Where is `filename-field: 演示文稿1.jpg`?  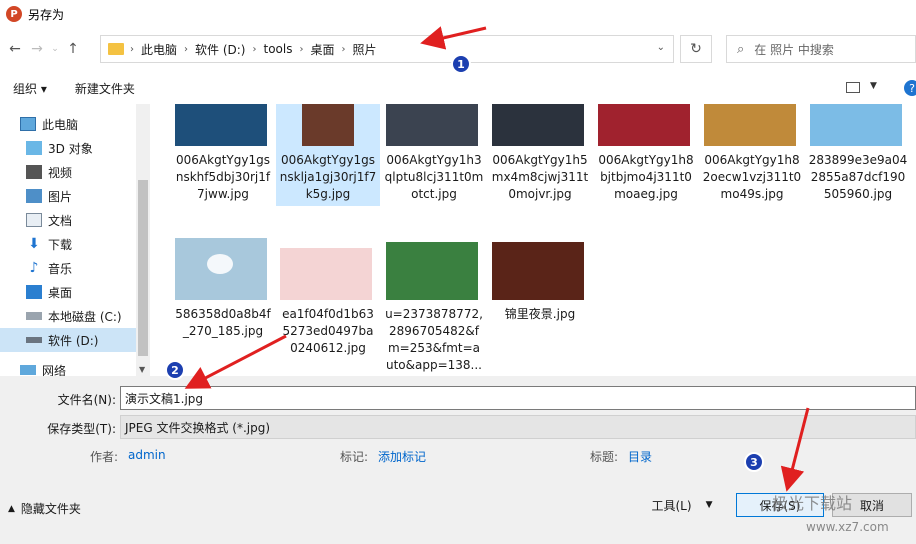 filename-field: 演示文稿1.jpg is located at coordinates (518, 398).